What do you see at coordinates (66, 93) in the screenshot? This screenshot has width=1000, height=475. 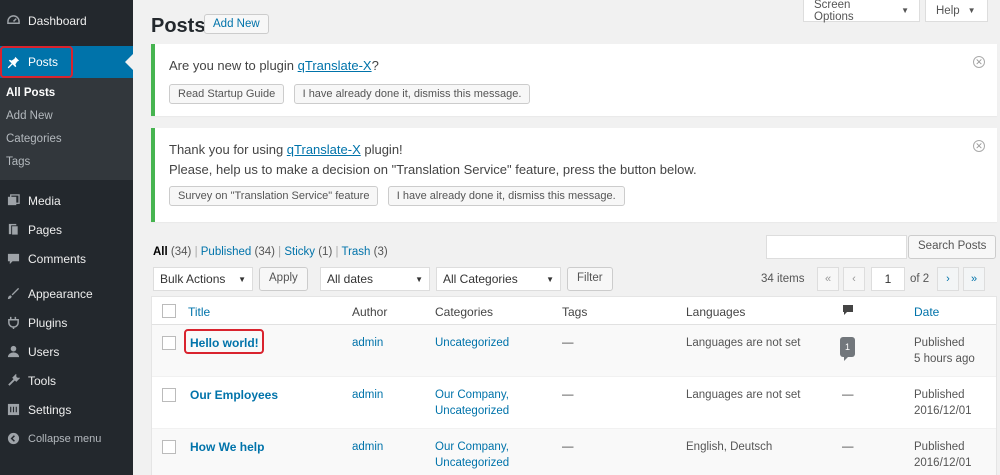 I see `submenu-all-posts: All Posts` at bounding box center [66, 93].